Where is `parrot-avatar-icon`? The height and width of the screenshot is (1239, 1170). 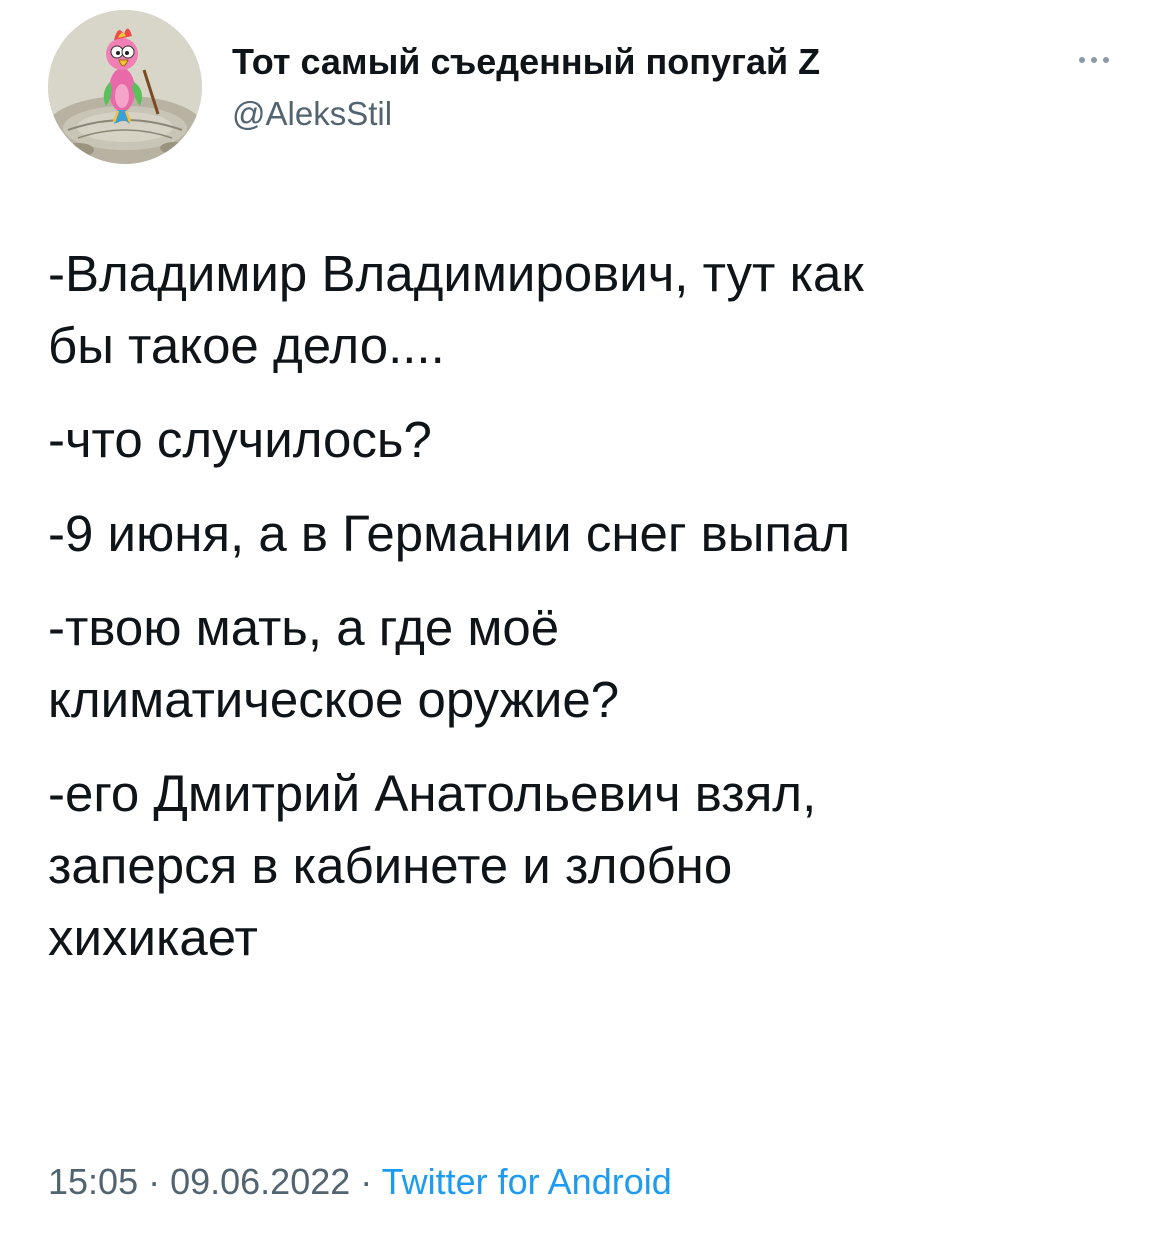 parrot-avatar-icon is located at coordinates (125, 87).